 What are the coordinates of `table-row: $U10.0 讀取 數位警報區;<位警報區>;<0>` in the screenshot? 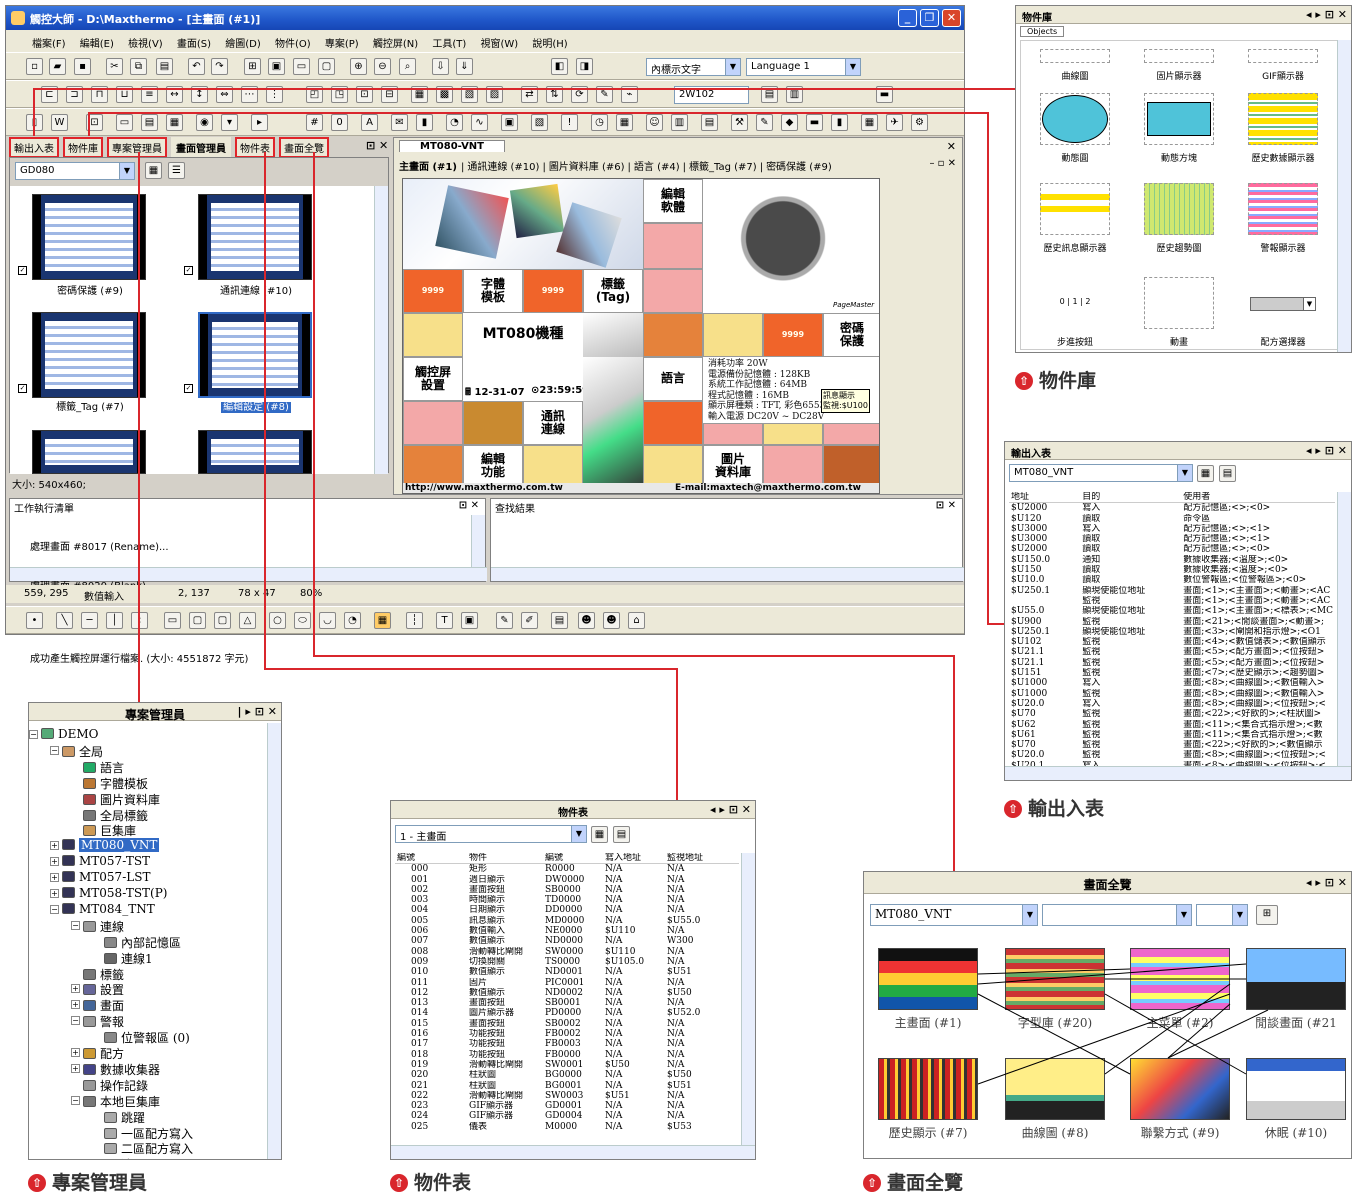 It's located at (1172, 580).